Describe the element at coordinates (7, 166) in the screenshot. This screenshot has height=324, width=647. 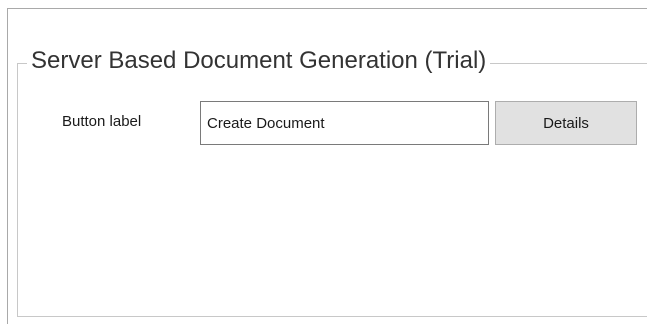
I see `window-left-border` at that location.